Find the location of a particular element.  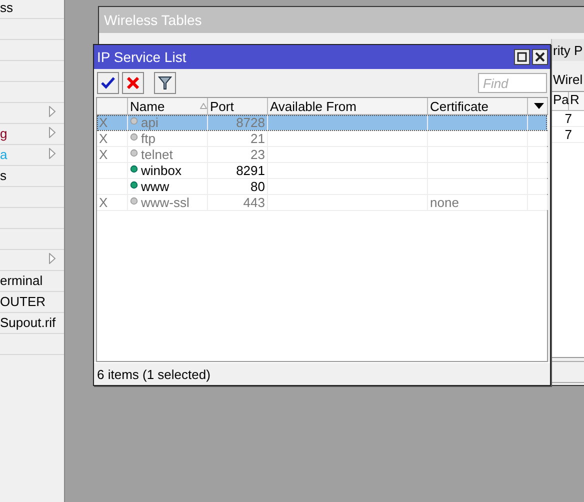

menu-label: Supout.rif is located at coordinates (28, 322).